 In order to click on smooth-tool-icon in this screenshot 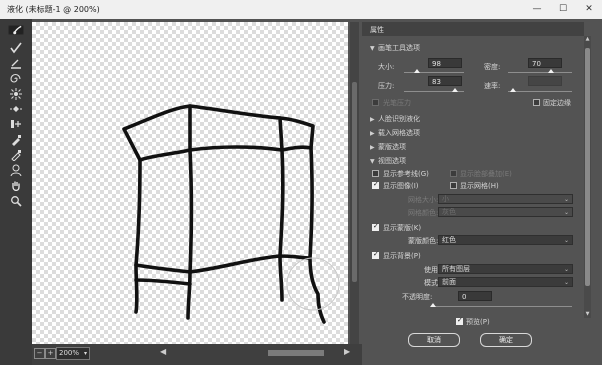, I will do `click(16, 63)`.